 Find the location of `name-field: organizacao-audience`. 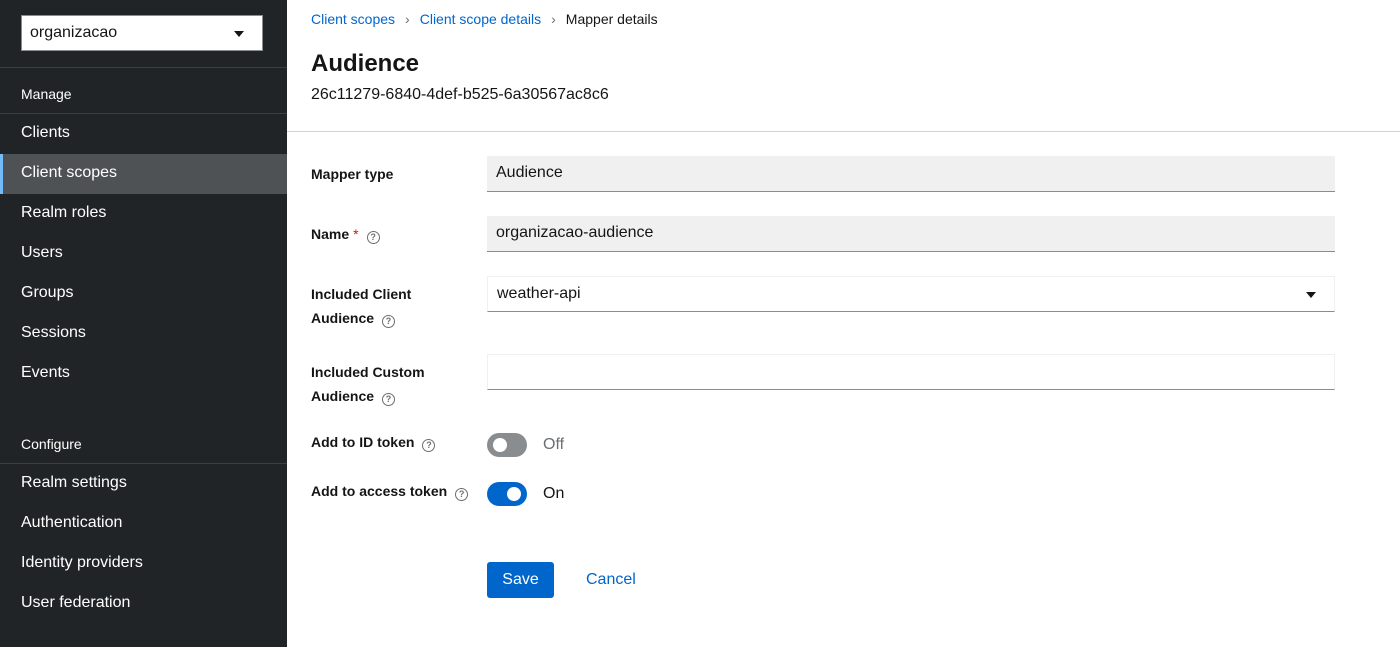

name-field: organizacao-audience is located at coordinates (911, 234).